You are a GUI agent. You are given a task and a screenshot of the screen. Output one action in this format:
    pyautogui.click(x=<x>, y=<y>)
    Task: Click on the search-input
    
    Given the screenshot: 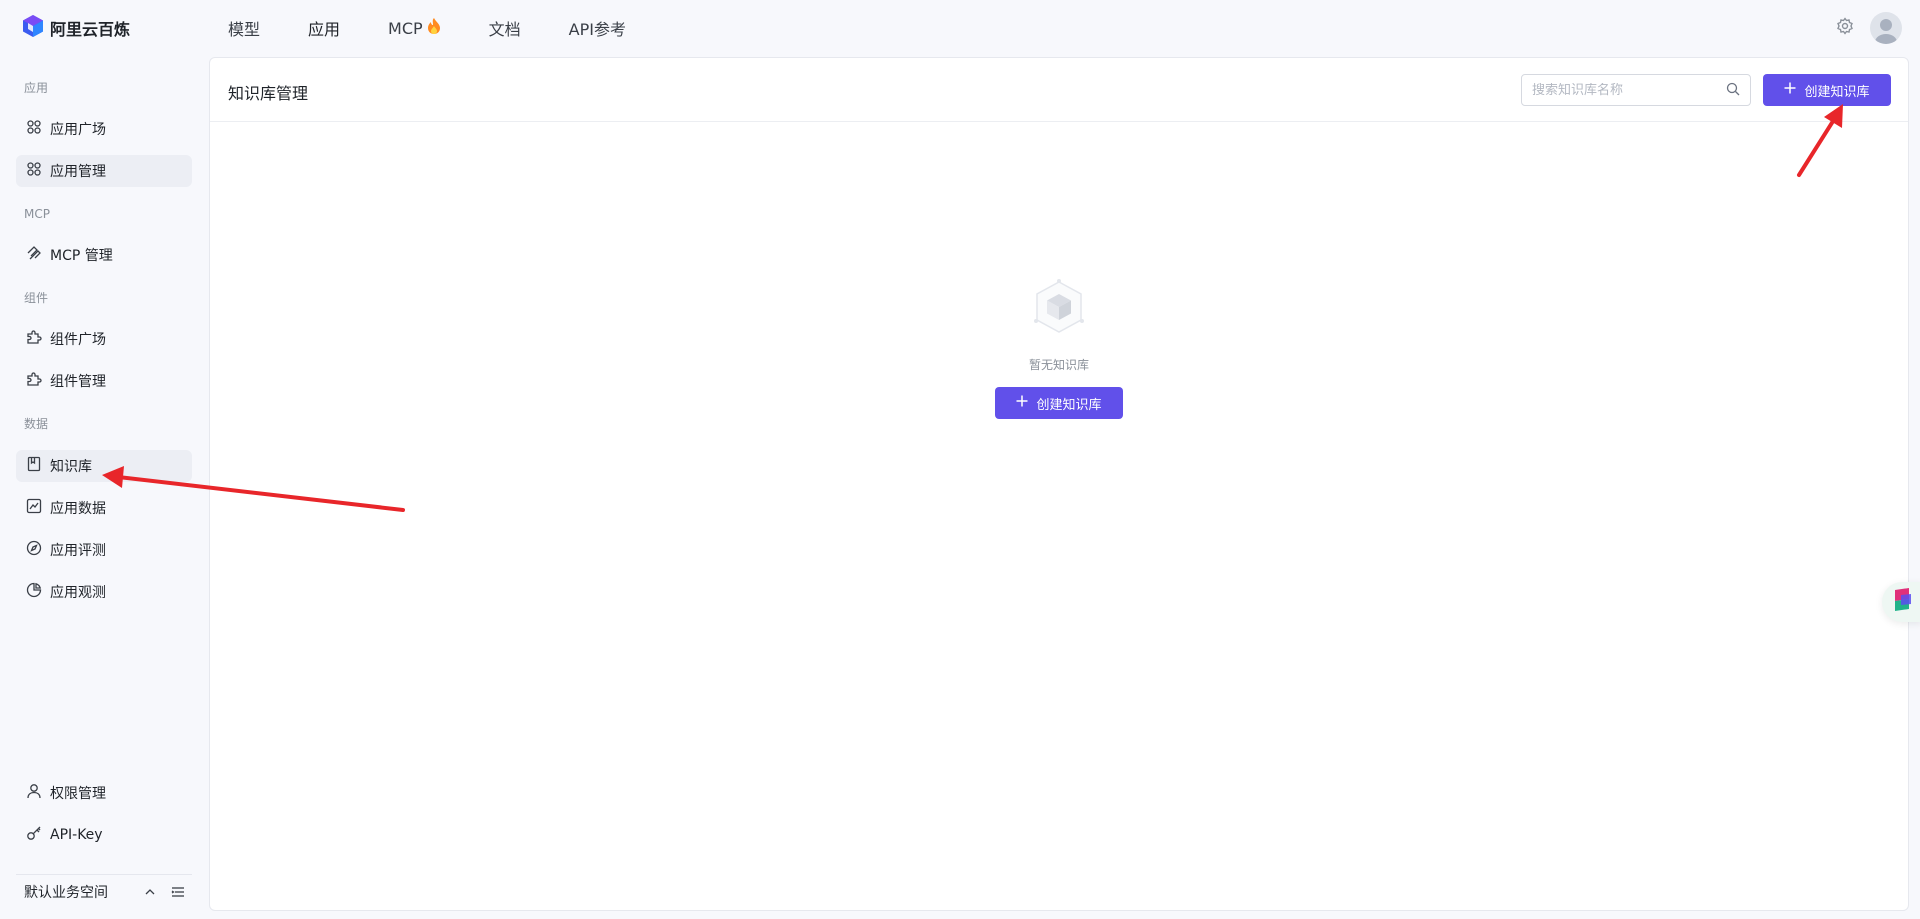 What is the action you would take?
    pyautogui.click(x=1629, y=90)
    